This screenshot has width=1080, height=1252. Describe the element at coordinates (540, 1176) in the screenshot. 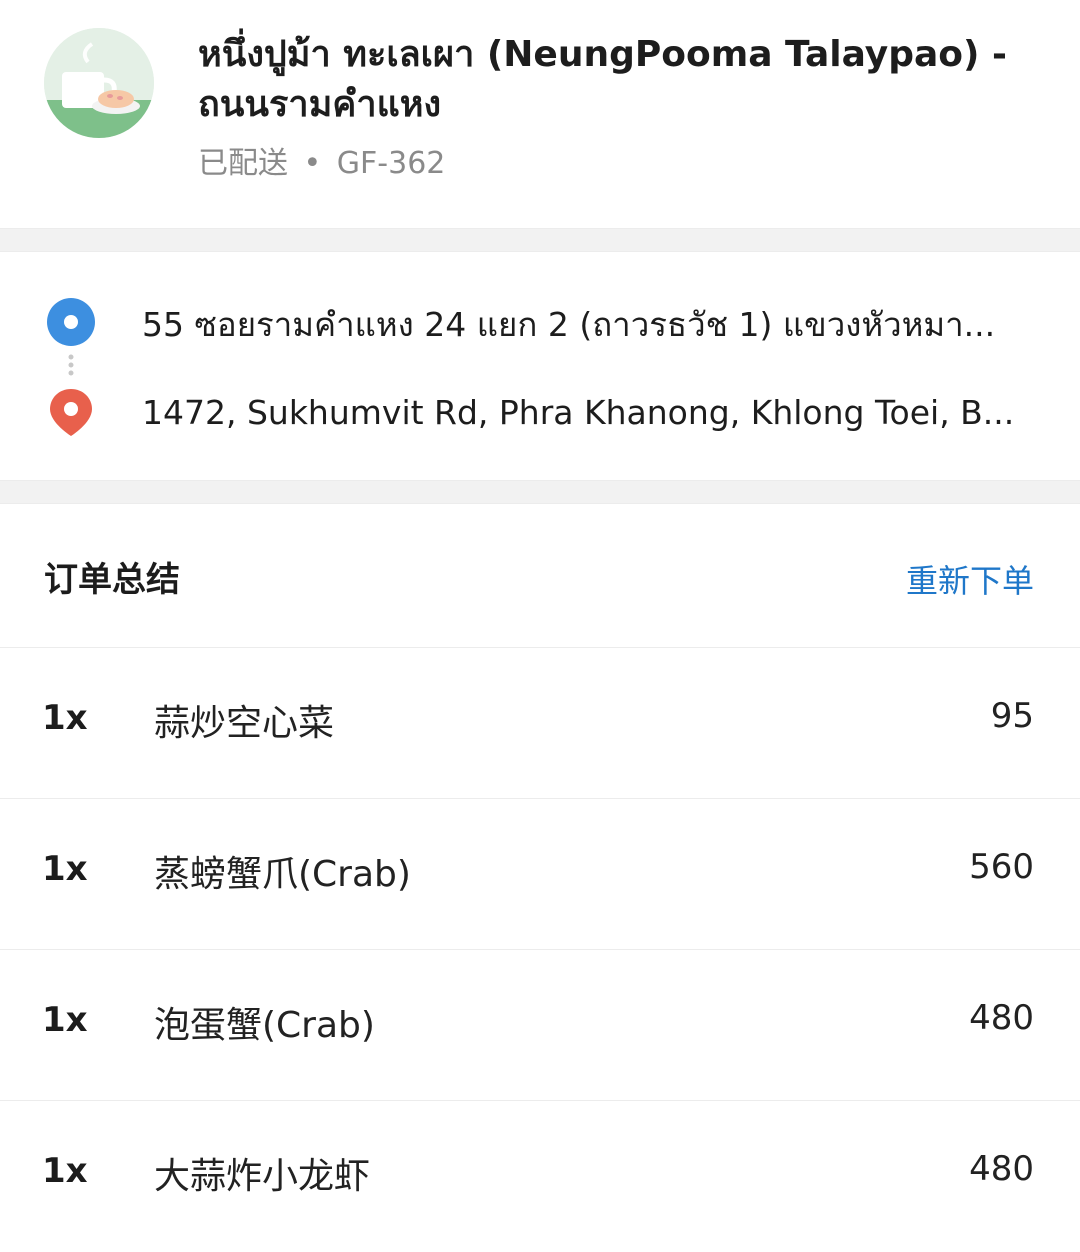

I see `order-item: 1x 大蒜炸小龙虾 480` at that location.